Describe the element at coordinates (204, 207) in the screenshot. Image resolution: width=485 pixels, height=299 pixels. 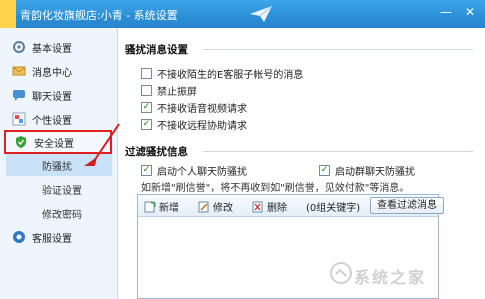
I see `edit-icon` at that location.